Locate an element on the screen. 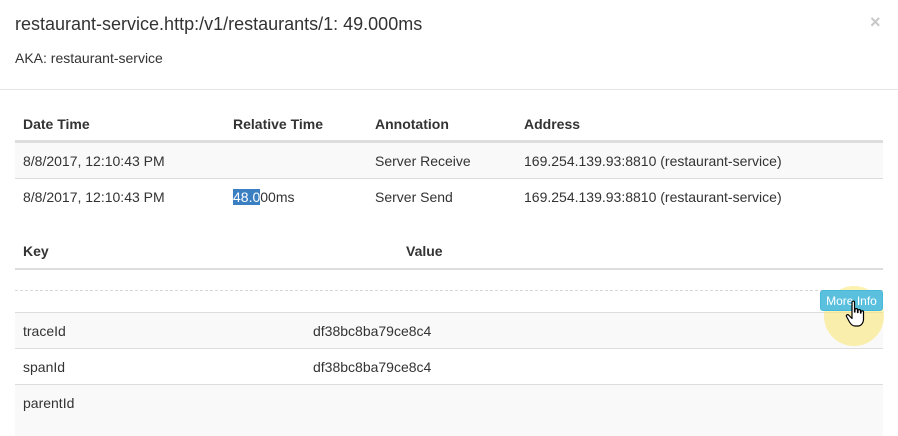 This screenshot has height=436, width=898. cell-annotation: Server Receive is located at coordinates (423, 161).